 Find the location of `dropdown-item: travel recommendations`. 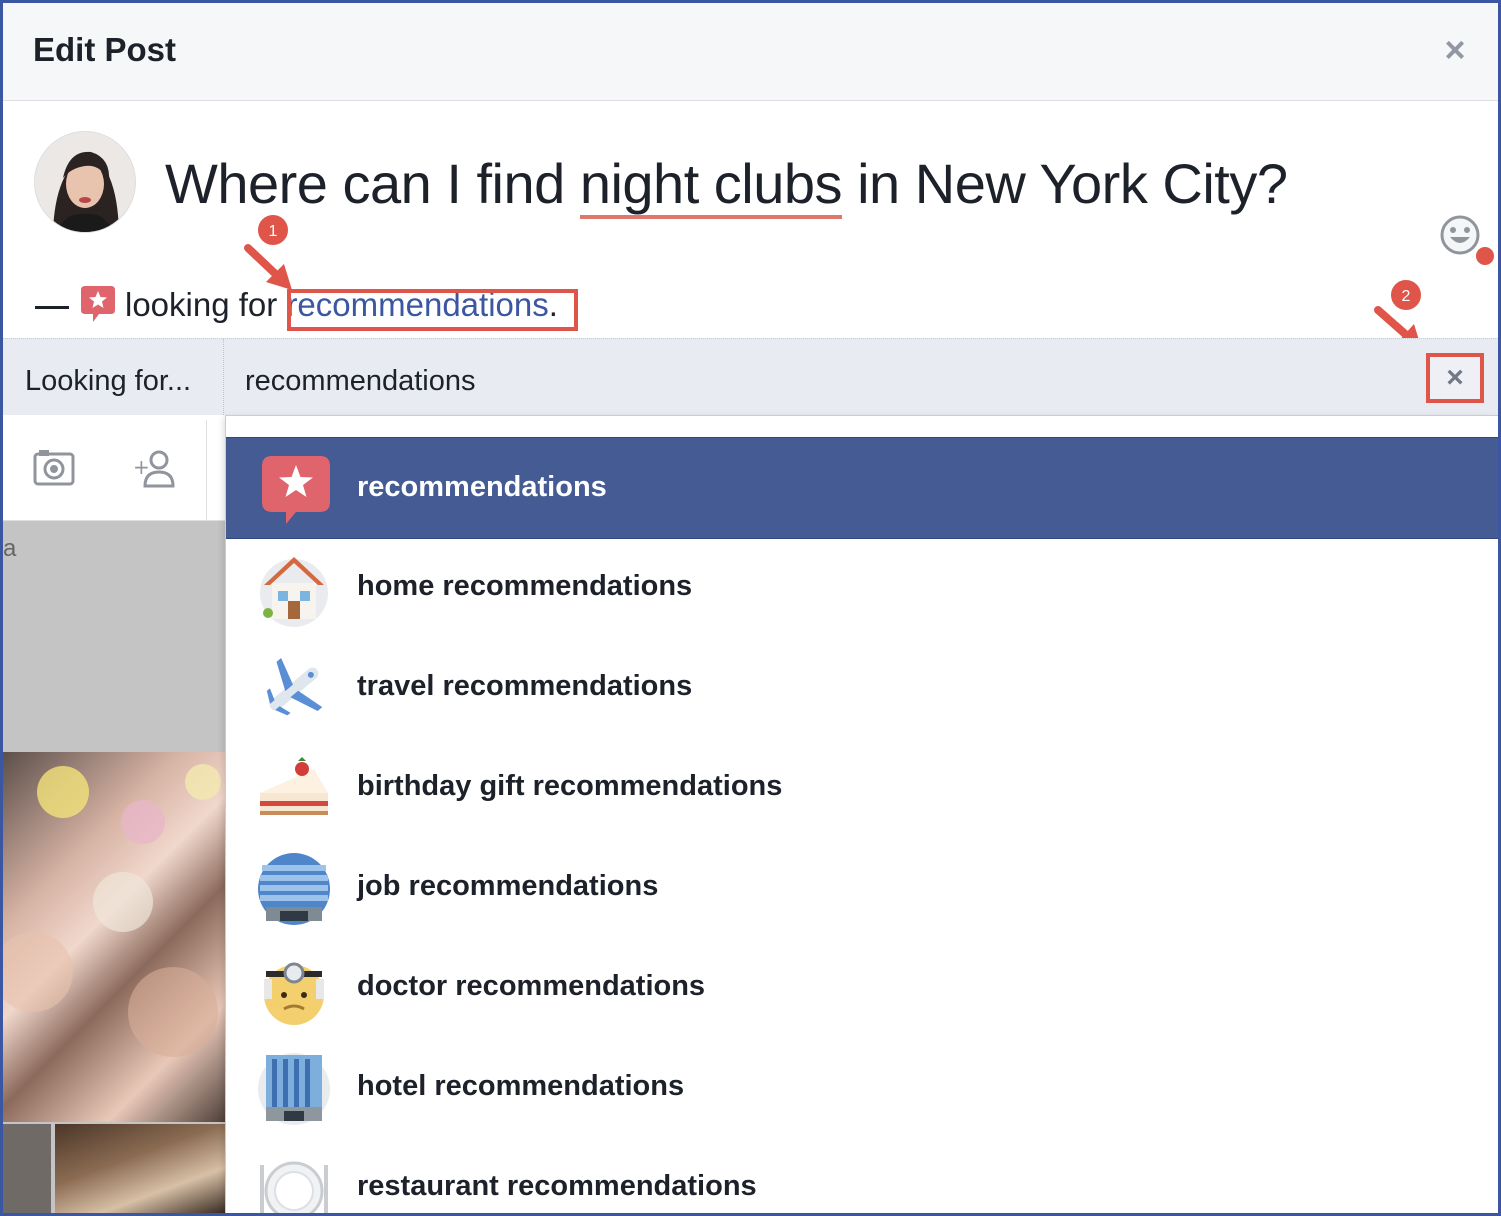

dropdown-item: travel recommendations is located at coordinates (862, 687).